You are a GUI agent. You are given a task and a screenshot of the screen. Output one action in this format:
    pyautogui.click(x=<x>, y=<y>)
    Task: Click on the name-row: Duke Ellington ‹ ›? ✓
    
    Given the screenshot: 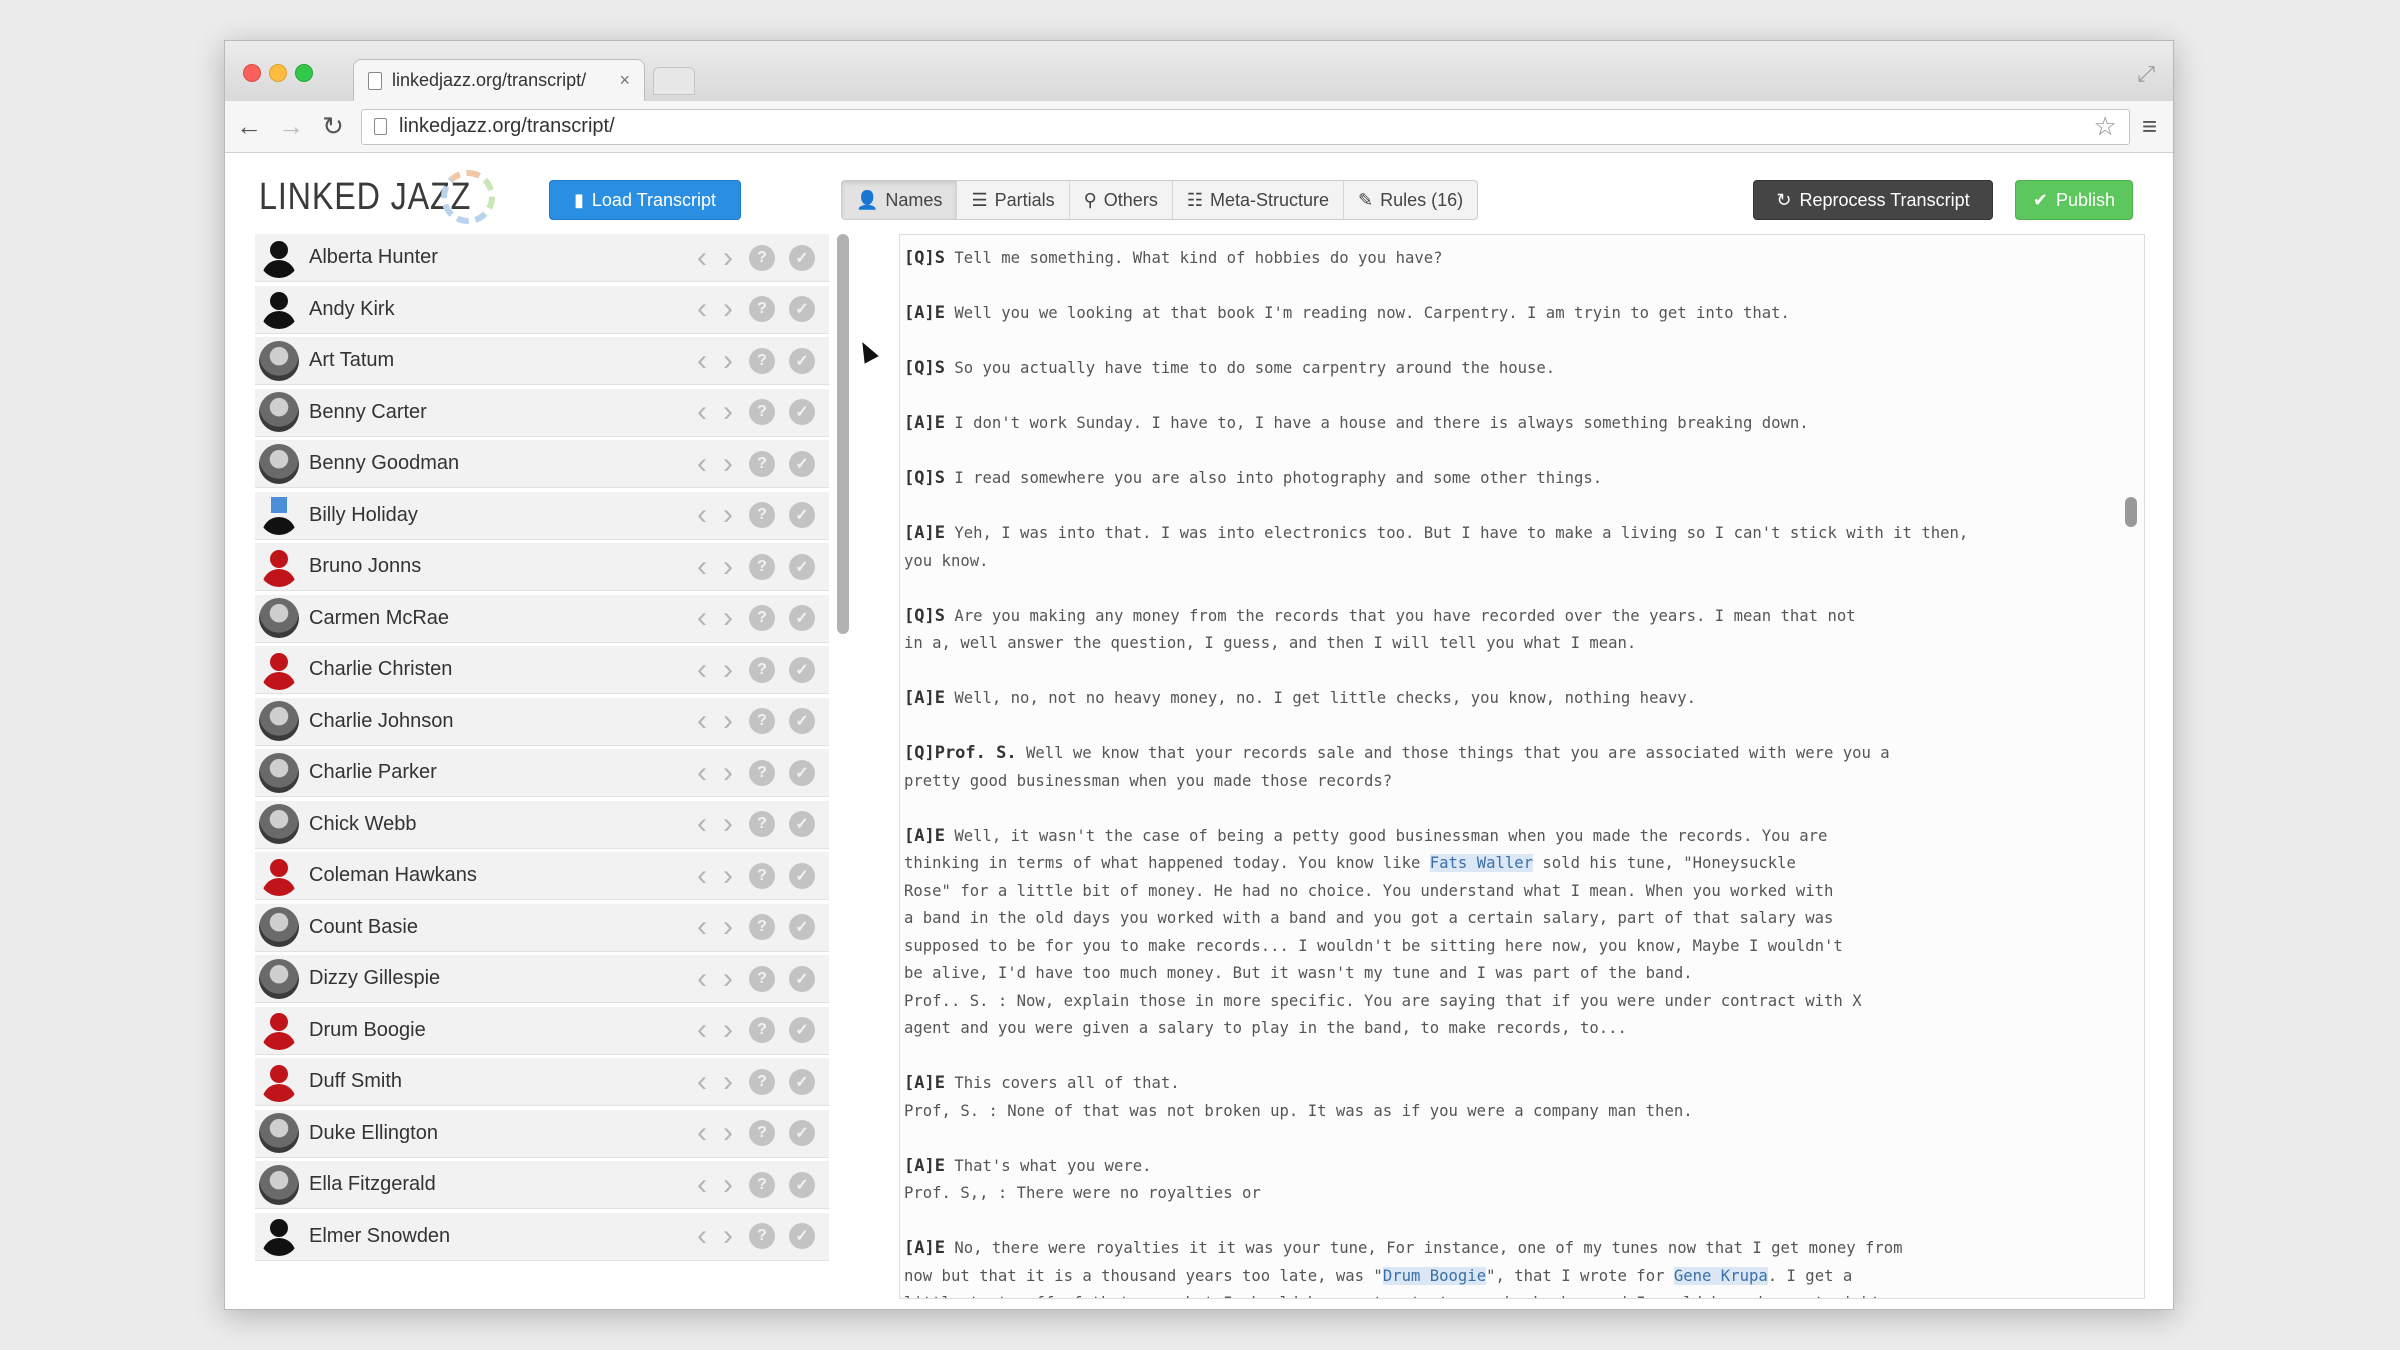 What is the action you would take?
    pyautogui.click(x=542, y=1133)
    